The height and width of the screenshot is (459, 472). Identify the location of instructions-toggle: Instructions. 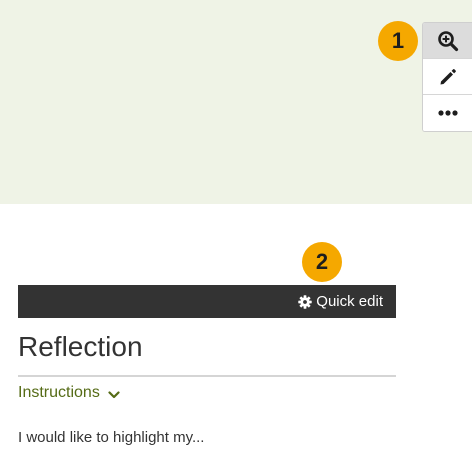
(69, 393).